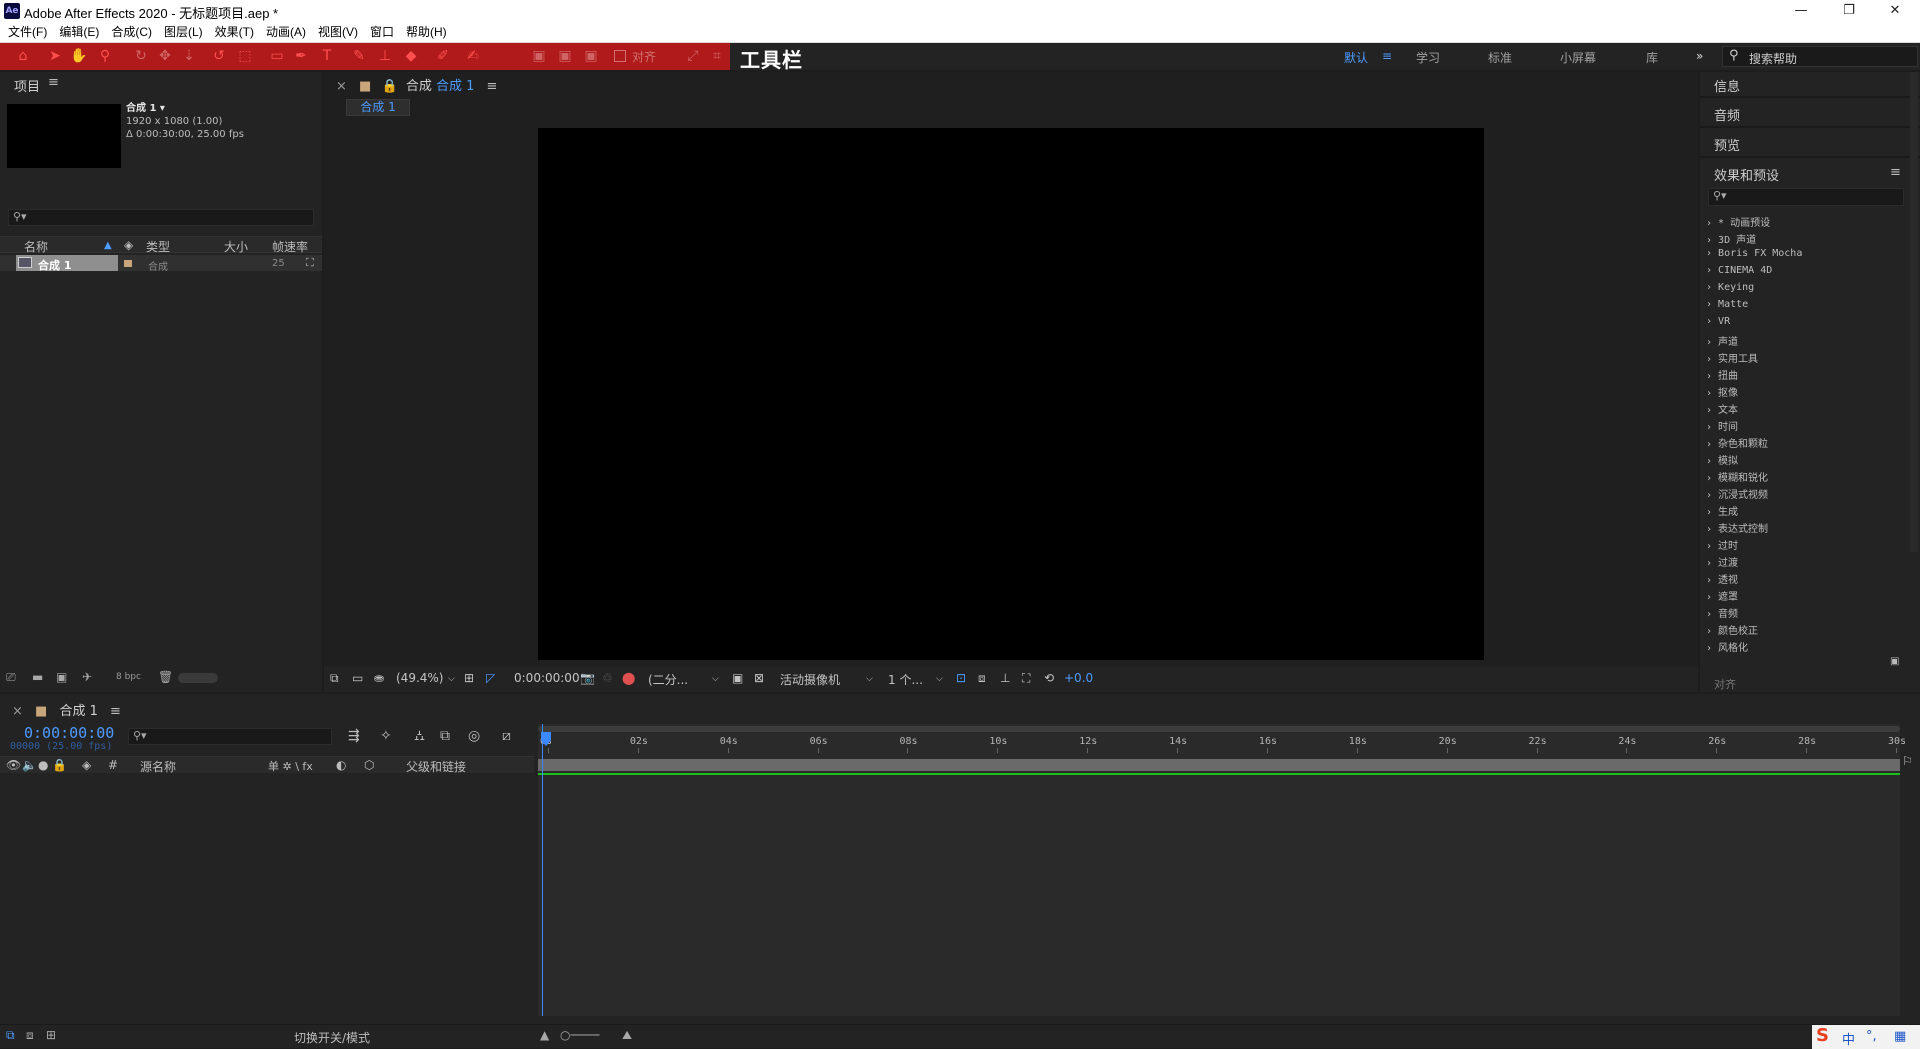 The width and height of the screenshot is (1920, 1049). I want to click on region-of-interest-icon: ▣, so click(737, 678).